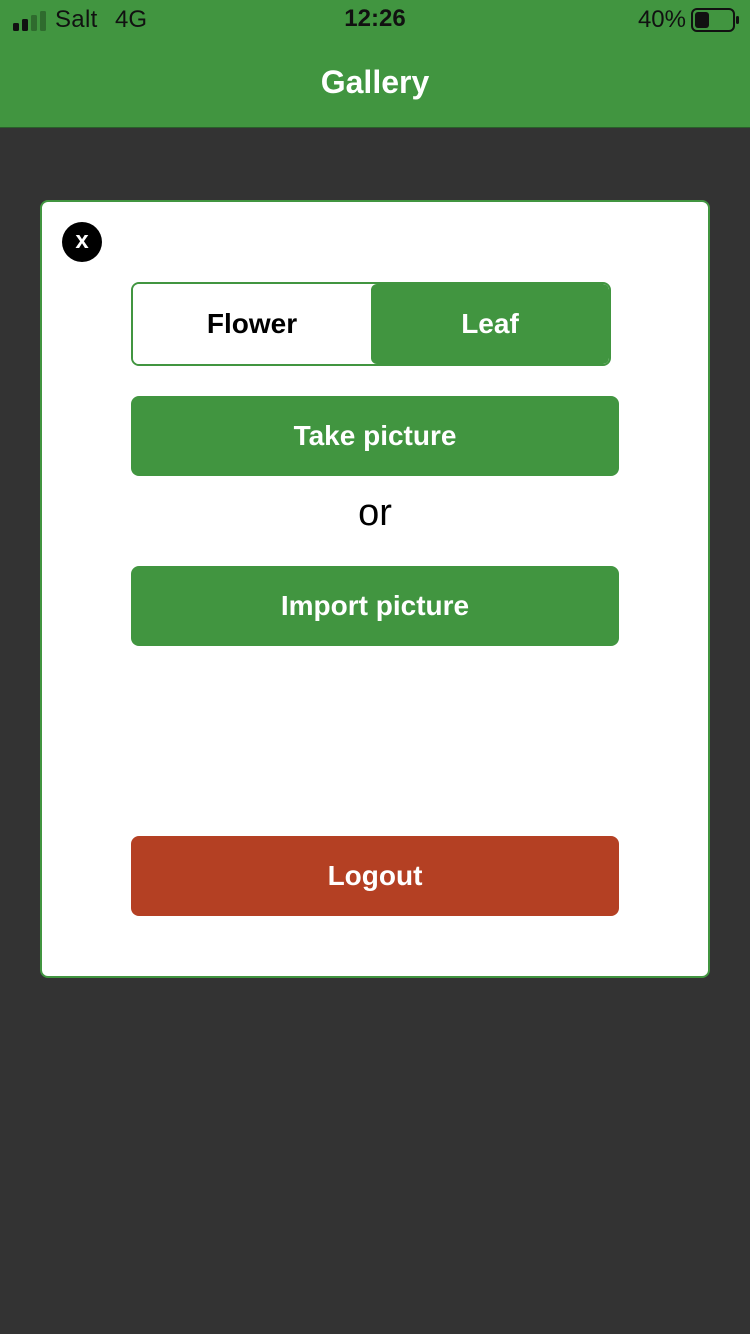 The height and width of the screenshot is (1334, 750). What do you see at coordinates (252, 324) in the screenshot?
I see `segment-flower: Flower` at bounding box center [252, 324].